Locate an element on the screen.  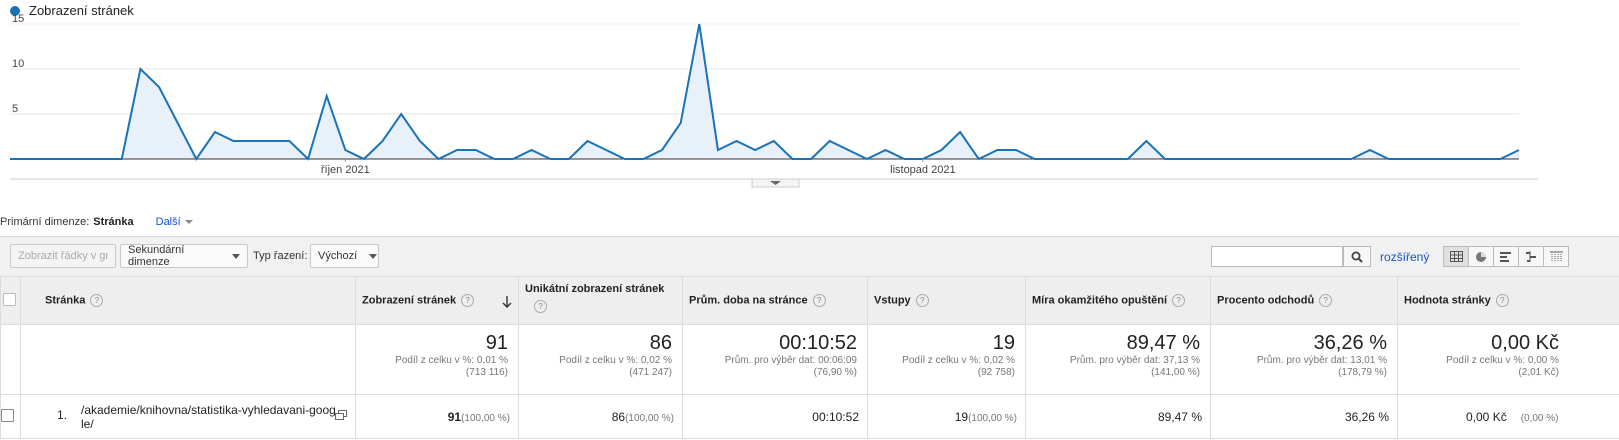
sort-type-label: Typ řazení: is located at coordinates (280, 256).